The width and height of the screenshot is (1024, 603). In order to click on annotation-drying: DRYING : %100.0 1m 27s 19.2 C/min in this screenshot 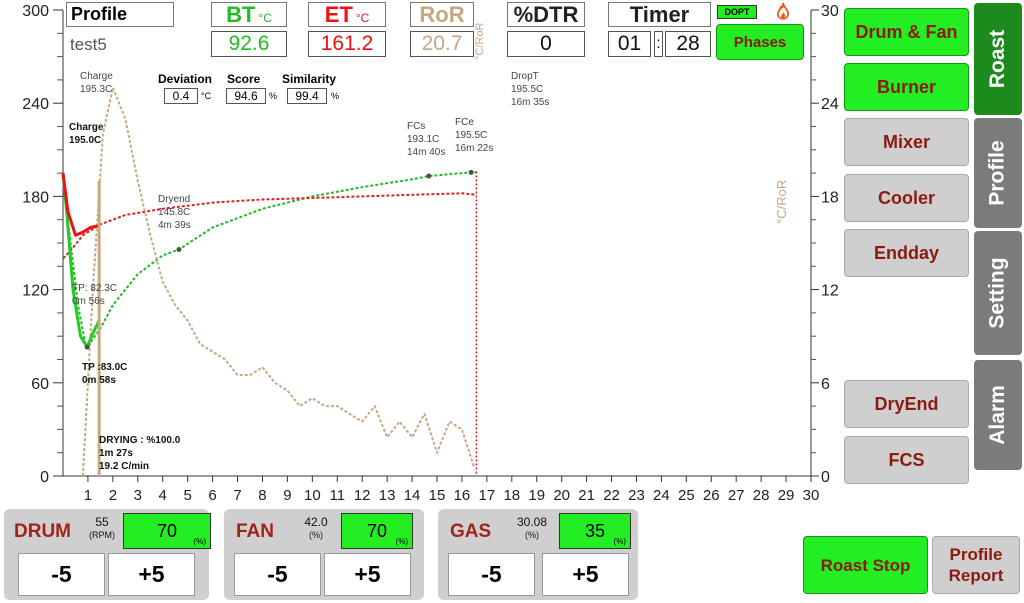, I will do `click(139, 453)`.